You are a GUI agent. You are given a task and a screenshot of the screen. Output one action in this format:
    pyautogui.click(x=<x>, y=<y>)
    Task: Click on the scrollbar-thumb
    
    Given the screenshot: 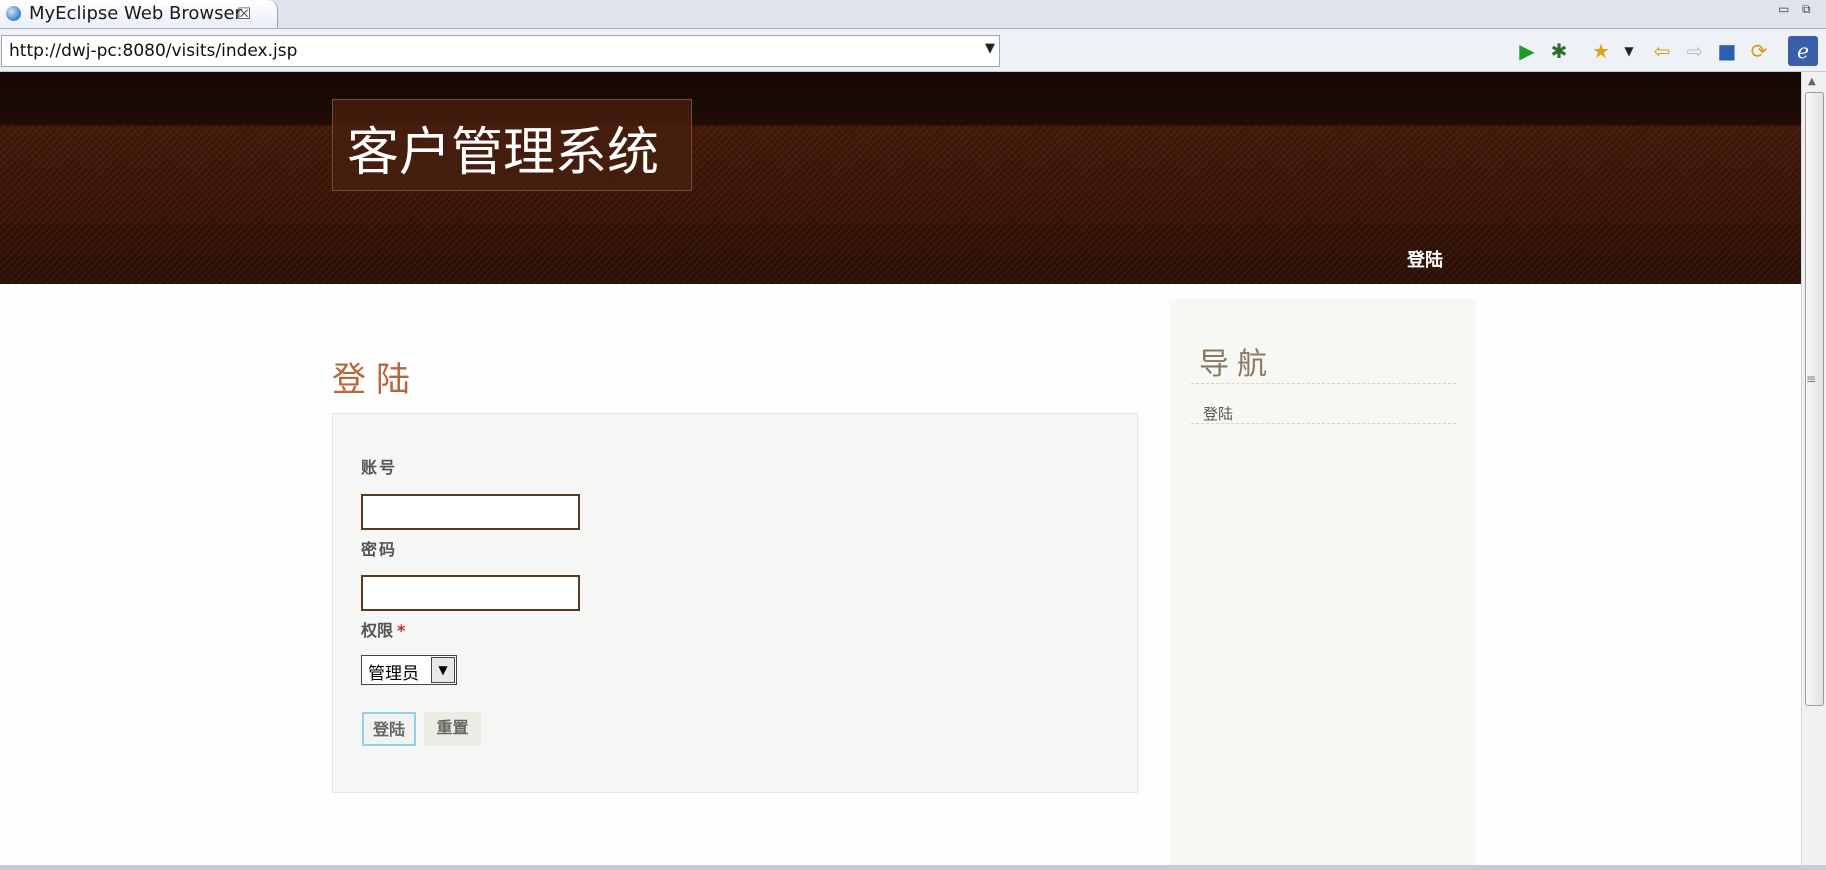 What is the action you would take?
    pyautogui.click(x=1814, y=399)
    